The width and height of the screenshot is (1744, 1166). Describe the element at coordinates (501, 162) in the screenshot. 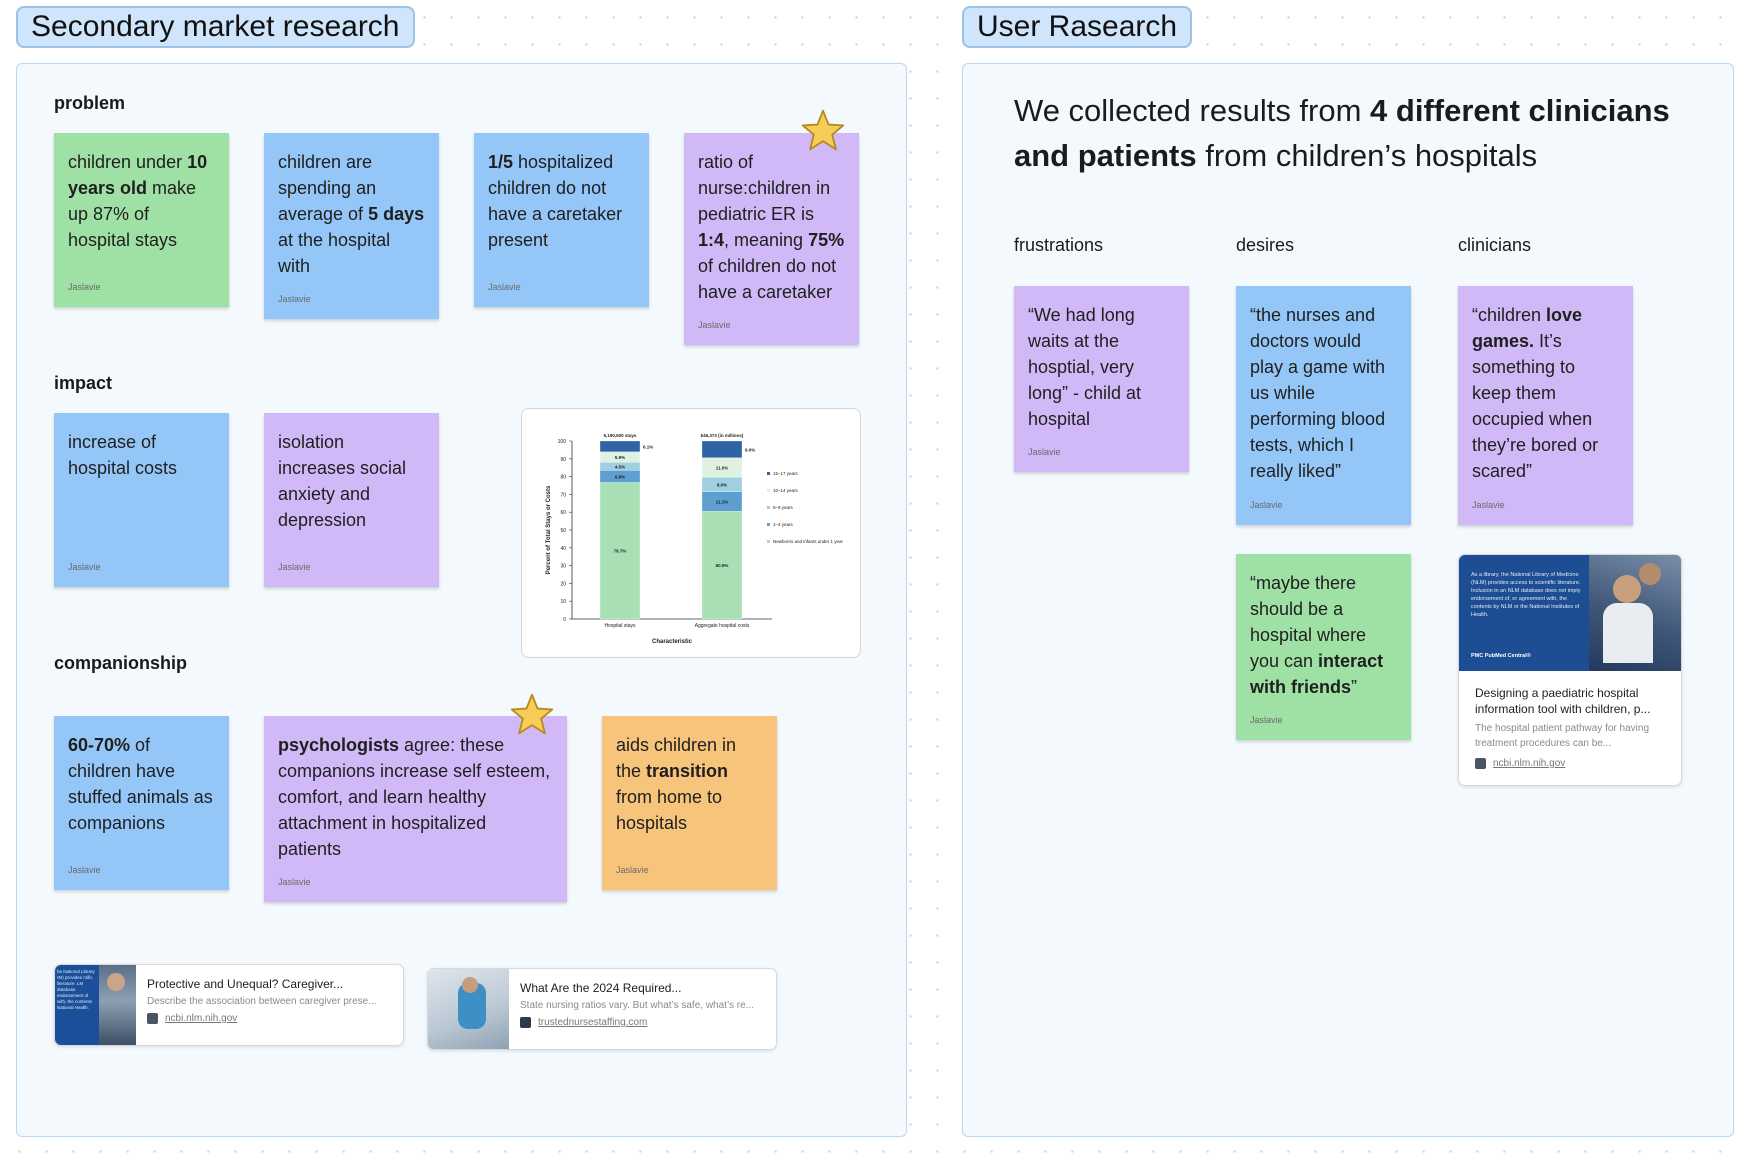

I see `sticky-bold-text: 1/5` at that location.